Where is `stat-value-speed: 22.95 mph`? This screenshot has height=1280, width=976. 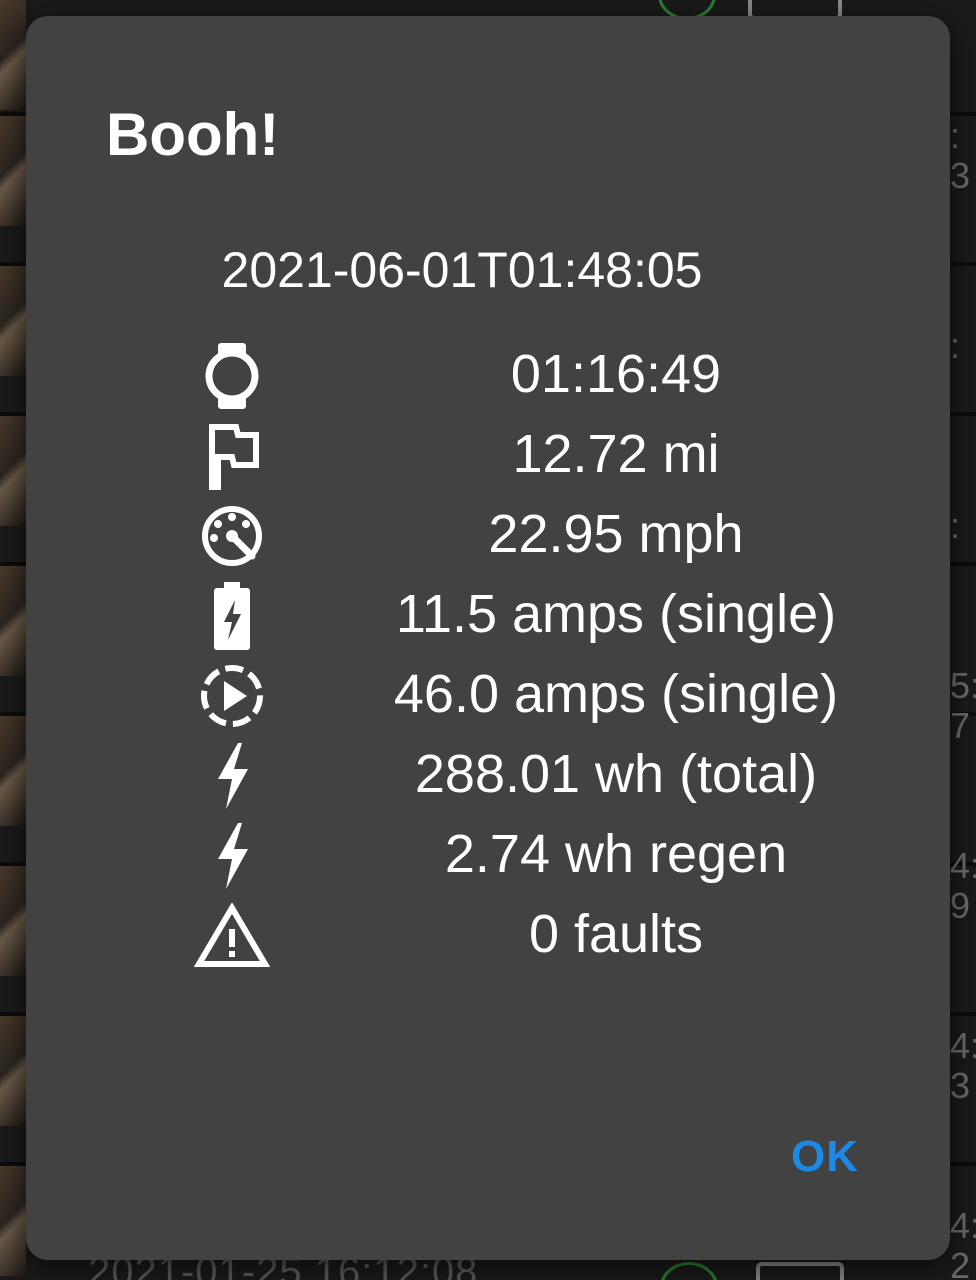 stat-value-speed: 22.95 mph is located at coordinates (616, 534).